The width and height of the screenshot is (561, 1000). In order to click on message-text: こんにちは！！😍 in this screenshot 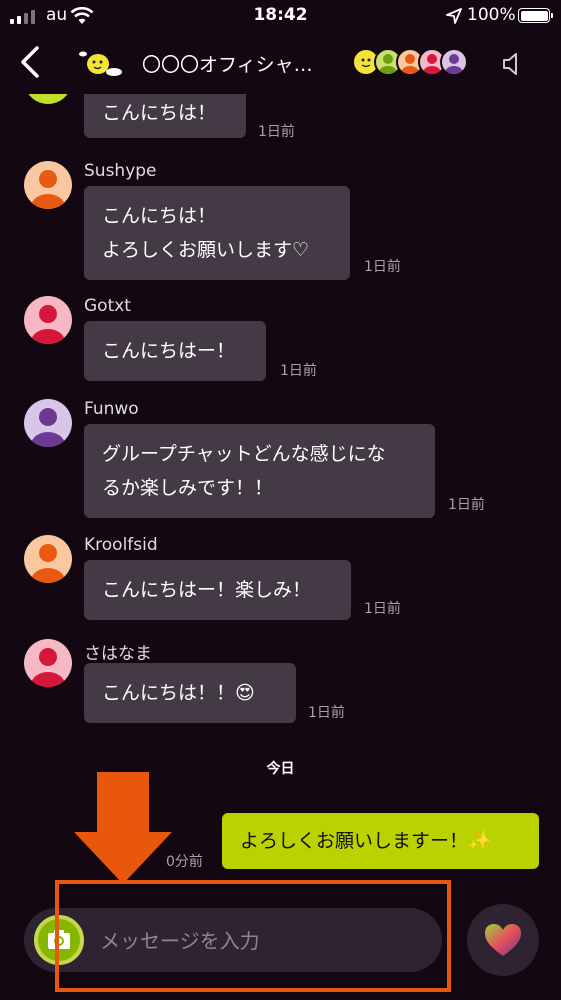, I will do `click(178, 693)`.